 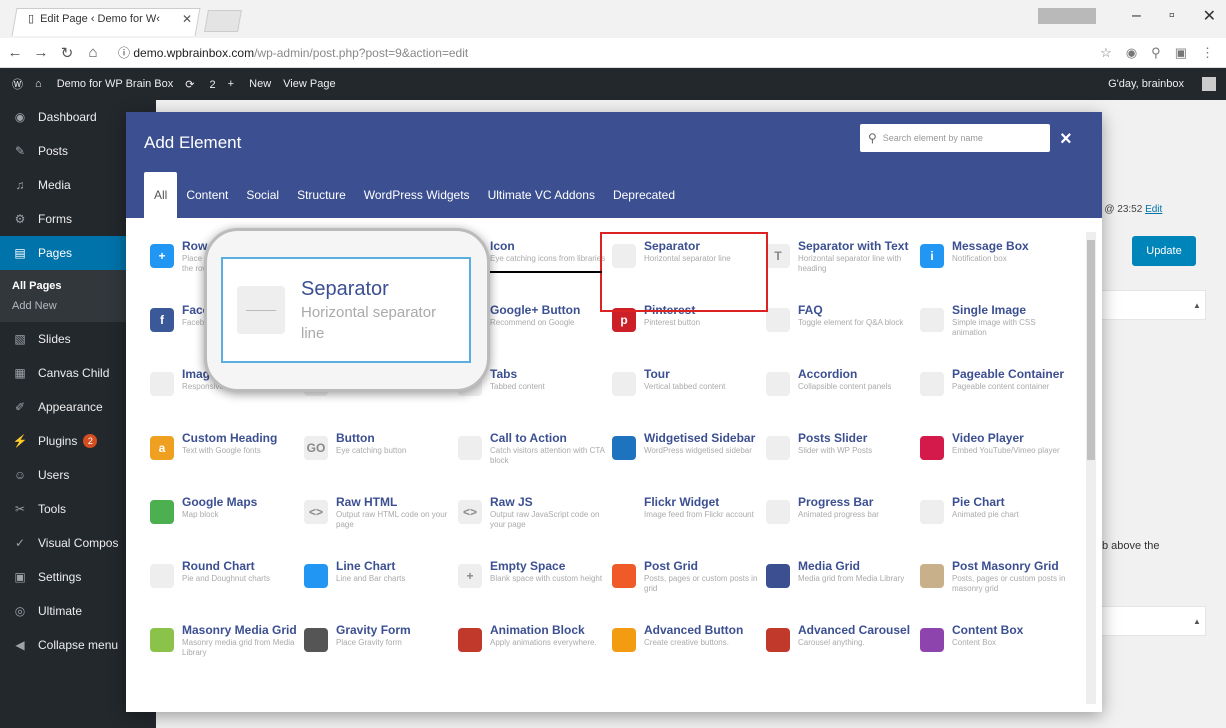 What do you see at coordinates (104, 84) in the screenshot?
I see `site-name-link: ⌂ Demo for WP Brain Box` at bounding box center [104, 84].